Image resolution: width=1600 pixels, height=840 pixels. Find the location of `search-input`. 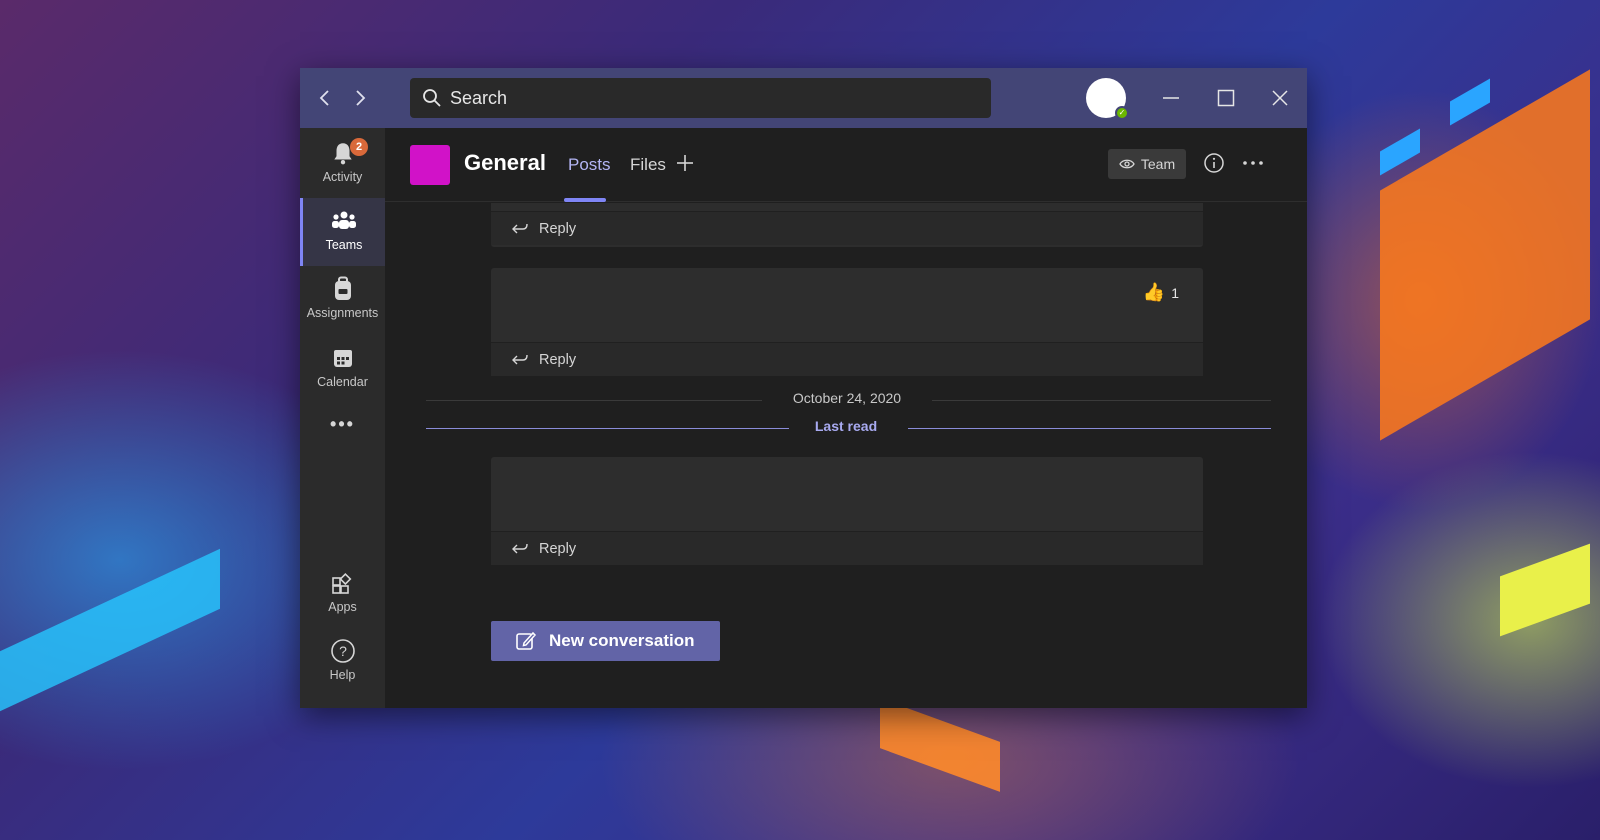

search-input is located at coordinates (700, 98).